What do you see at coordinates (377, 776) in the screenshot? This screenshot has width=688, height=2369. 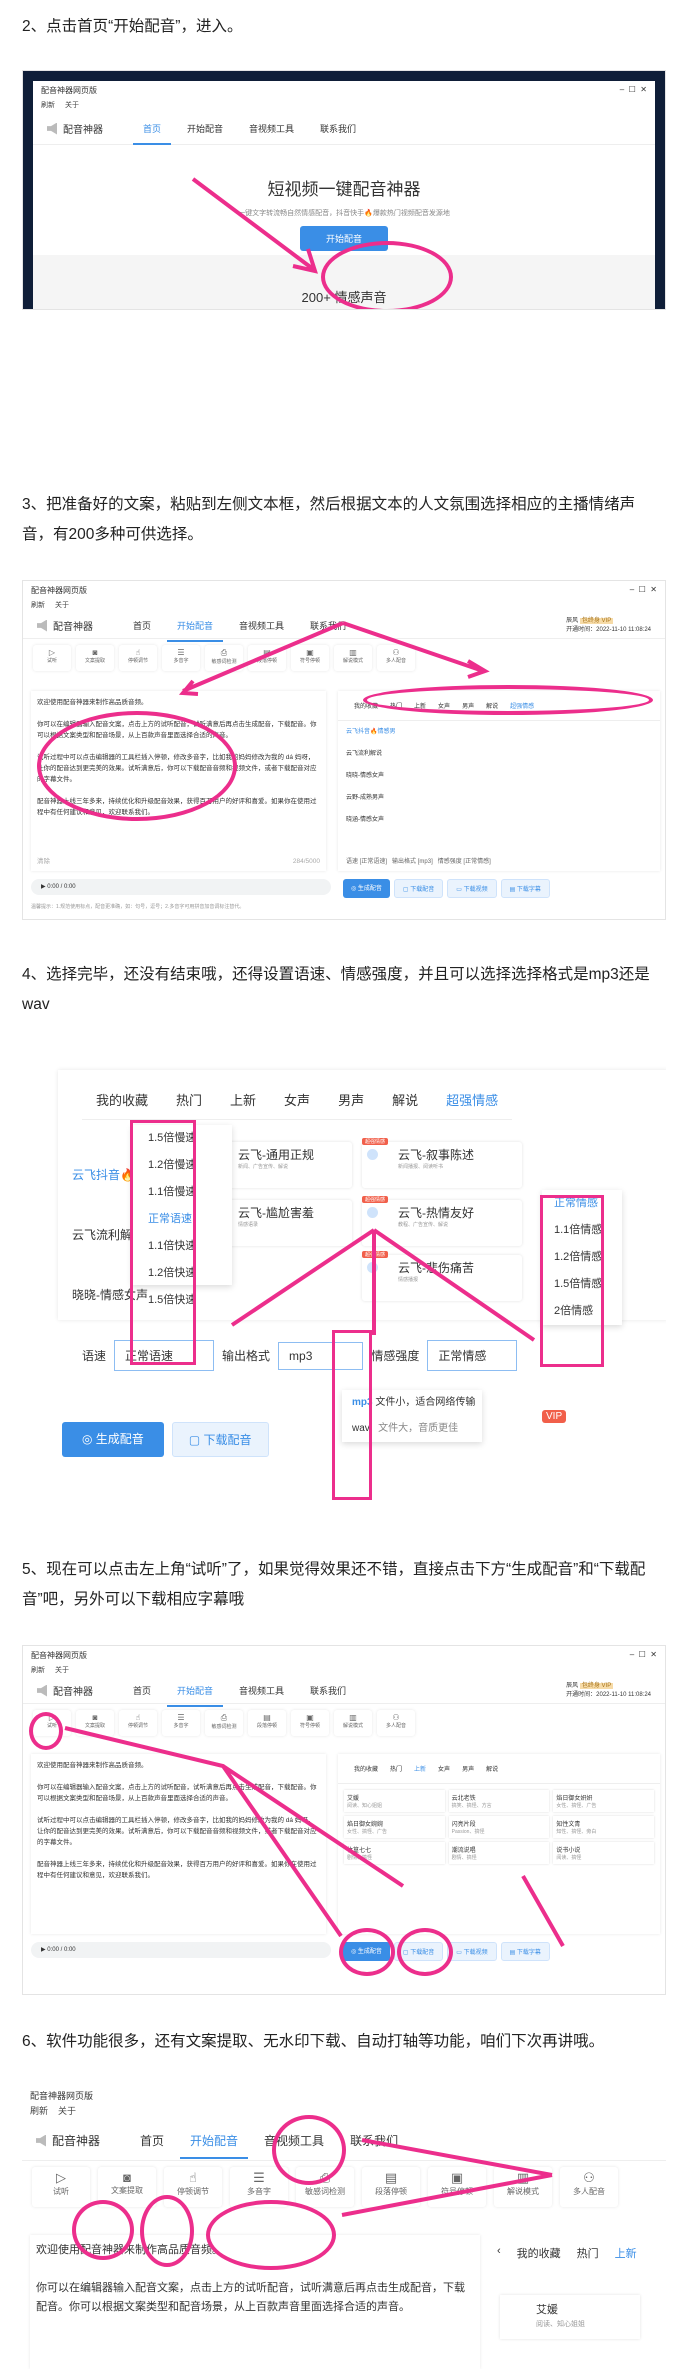 I see `category-item: 晓晓-情感女声` at bounding box center [377, 776].